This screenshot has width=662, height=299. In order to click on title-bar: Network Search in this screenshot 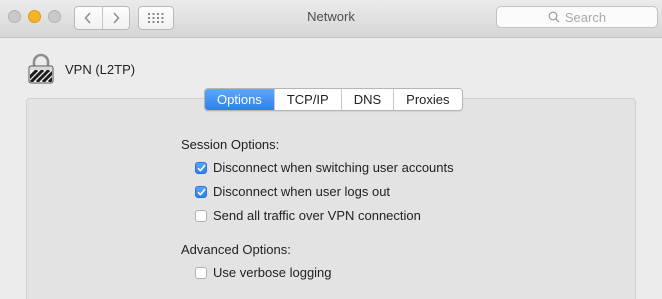, I will do `click(331, 19)`.